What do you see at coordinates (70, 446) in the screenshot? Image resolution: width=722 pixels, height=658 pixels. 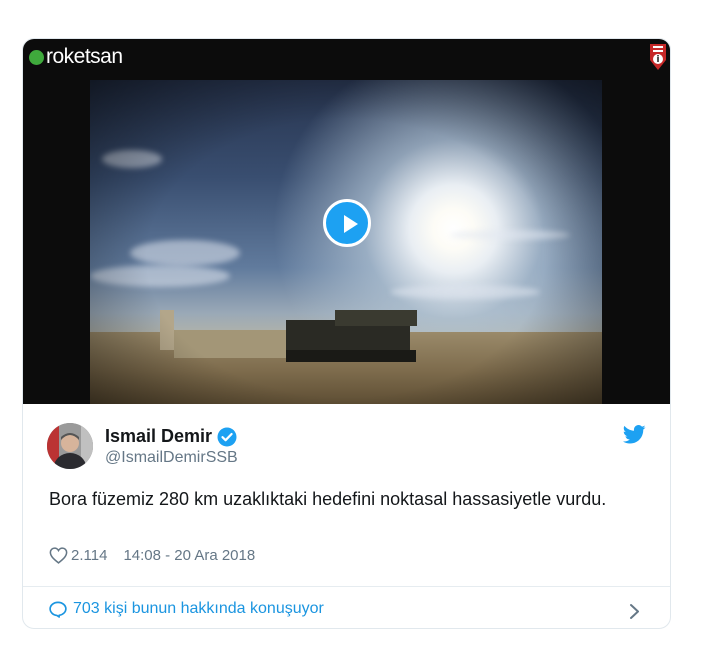 I see `author-avatar` at bounding box center [70, 446].